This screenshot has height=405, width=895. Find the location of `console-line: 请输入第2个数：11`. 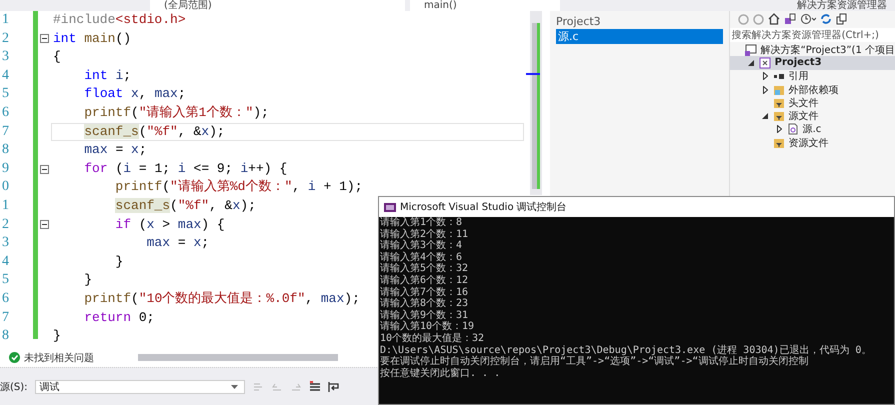

console-line: 请输入第2个数：11 is located at coordinates (425, 234).